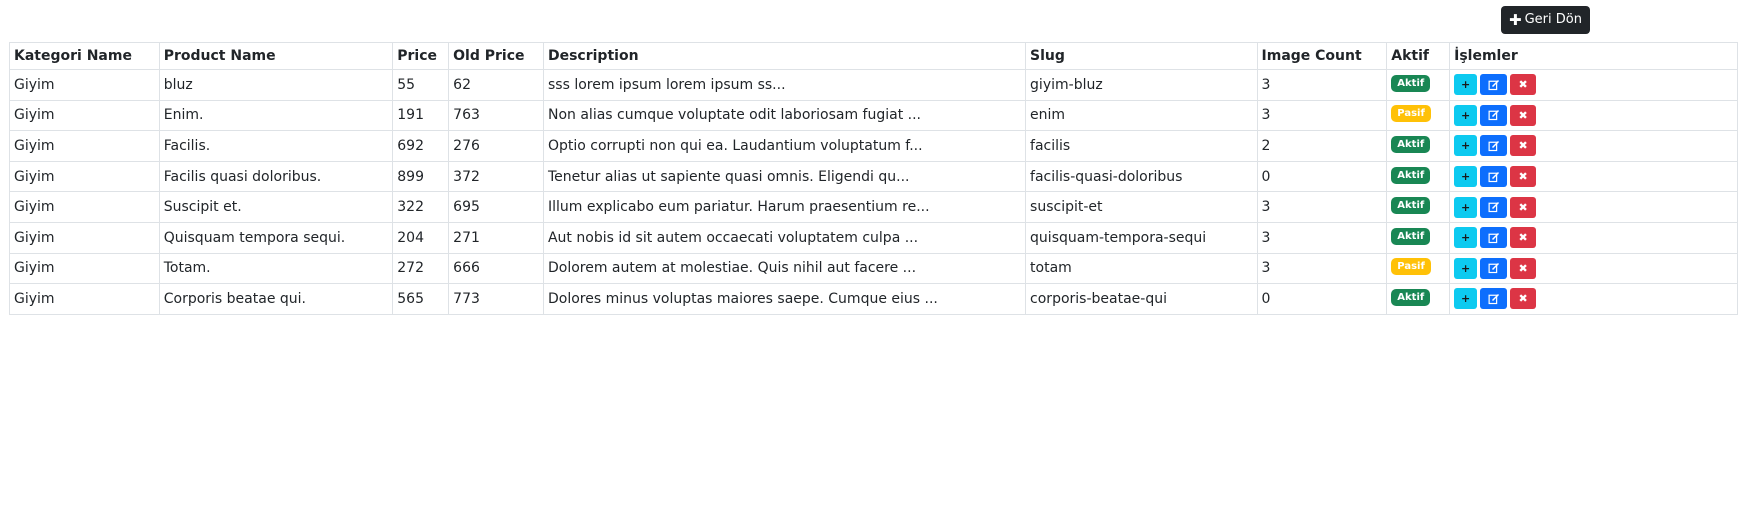 The height and width of the screenshot is (518, 1738). Describe the element at coordinates (276, 299) in the screenshot. I see `cell-product-name: Corporis beatae qui.` at that location.